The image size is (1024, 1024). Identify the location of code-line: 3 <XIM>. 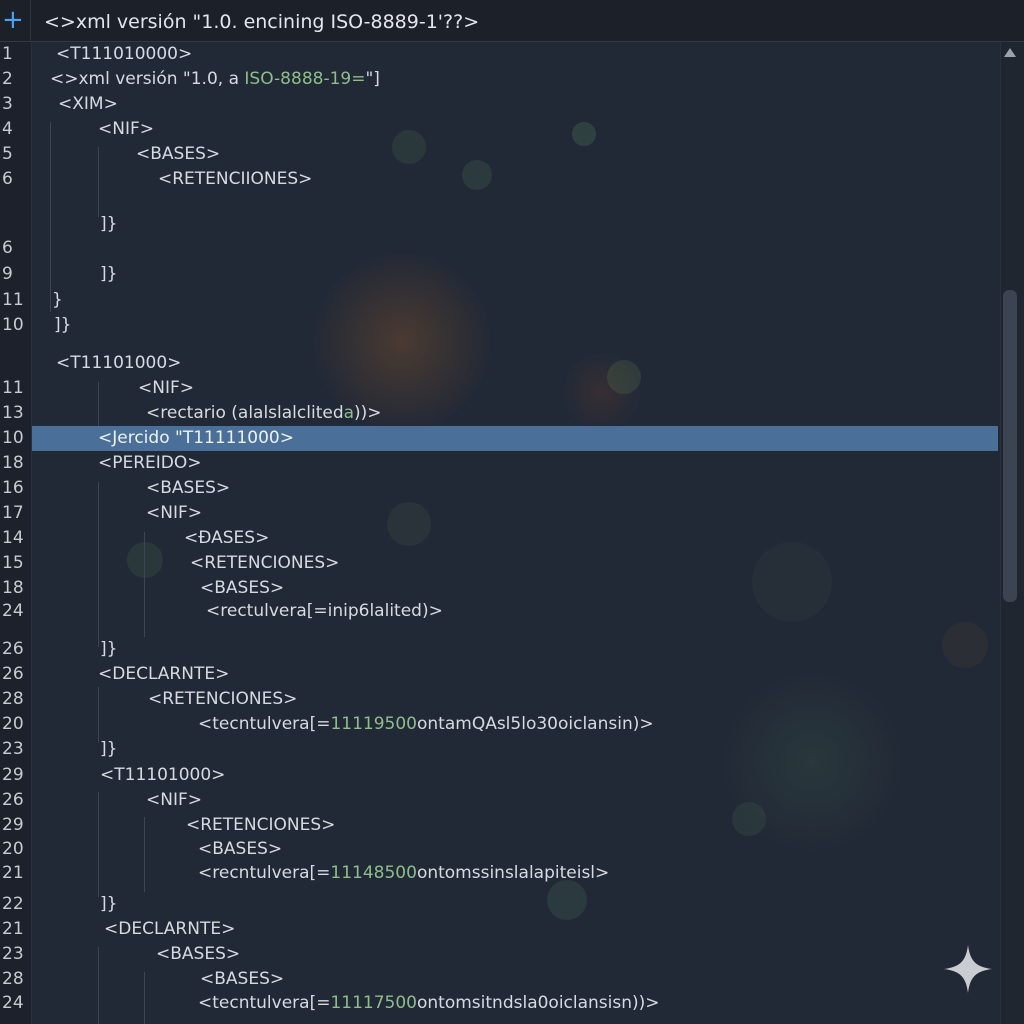
(500, 104).